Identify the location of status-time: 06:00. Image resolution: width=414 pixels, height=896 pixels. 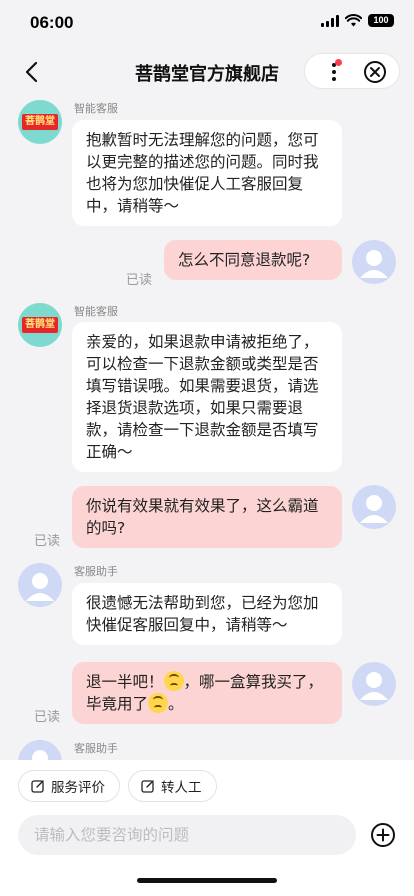
(52, 22).